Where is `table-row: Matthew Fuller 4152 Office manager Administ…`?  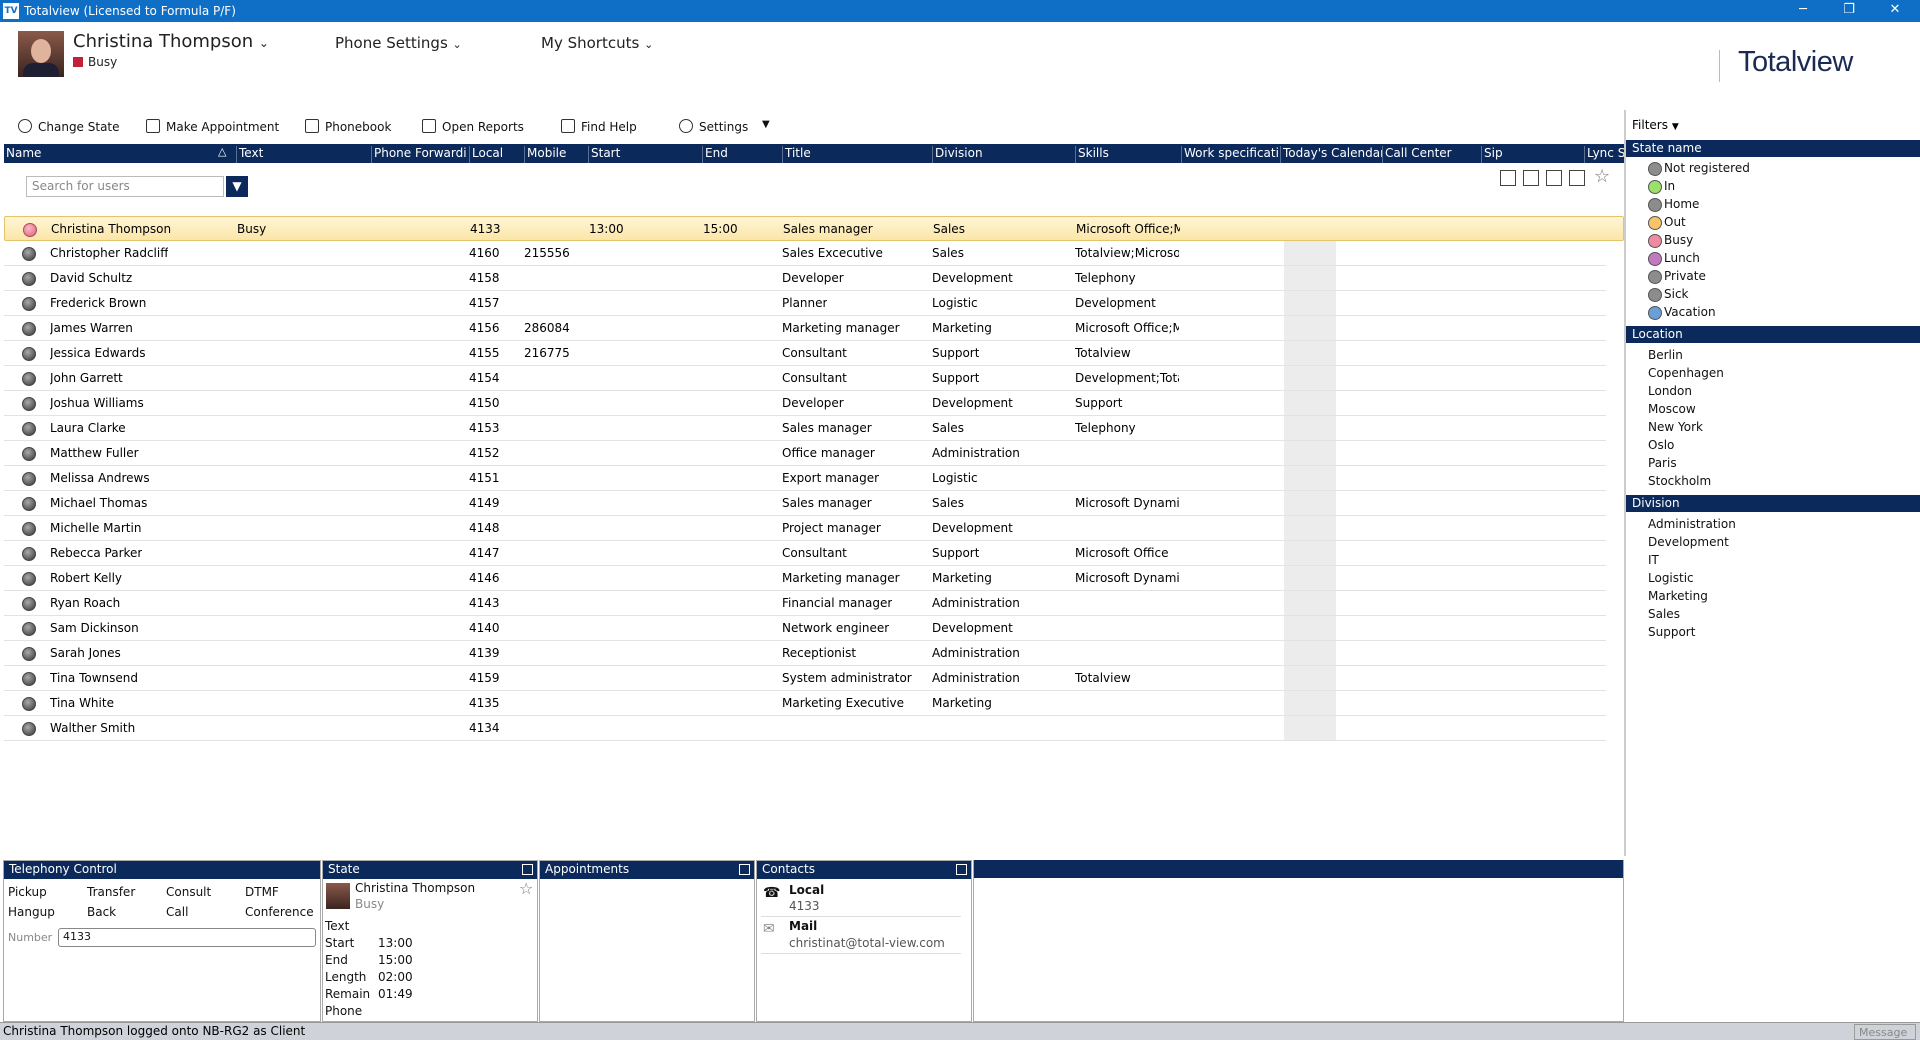 table-row: Matthew Fuller 4152 Office manager Administ… is located at coordinates (805, 453).